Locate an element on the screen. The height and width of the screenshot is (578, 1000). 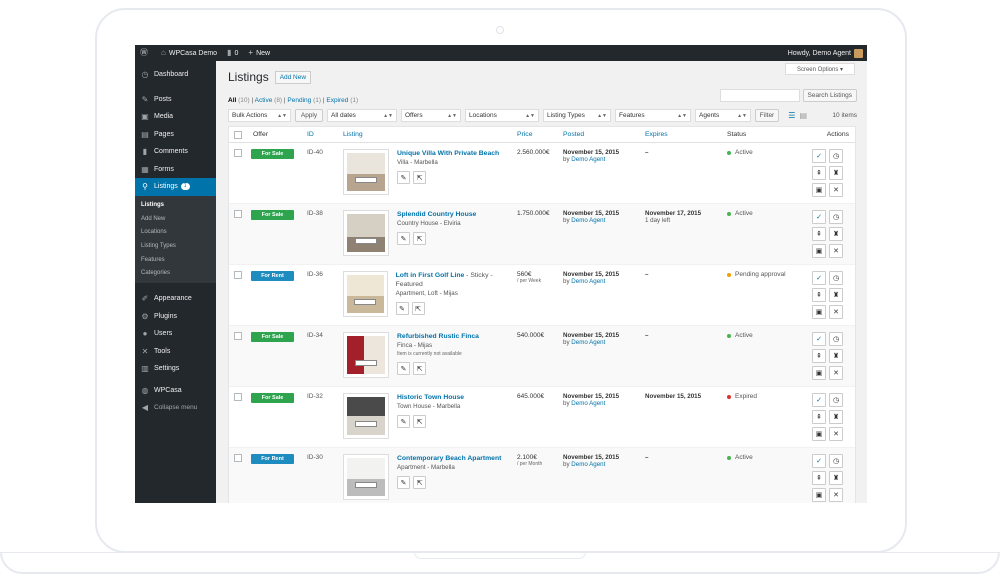
submenu-item: Listing Types is located at coordinates (175, 246).